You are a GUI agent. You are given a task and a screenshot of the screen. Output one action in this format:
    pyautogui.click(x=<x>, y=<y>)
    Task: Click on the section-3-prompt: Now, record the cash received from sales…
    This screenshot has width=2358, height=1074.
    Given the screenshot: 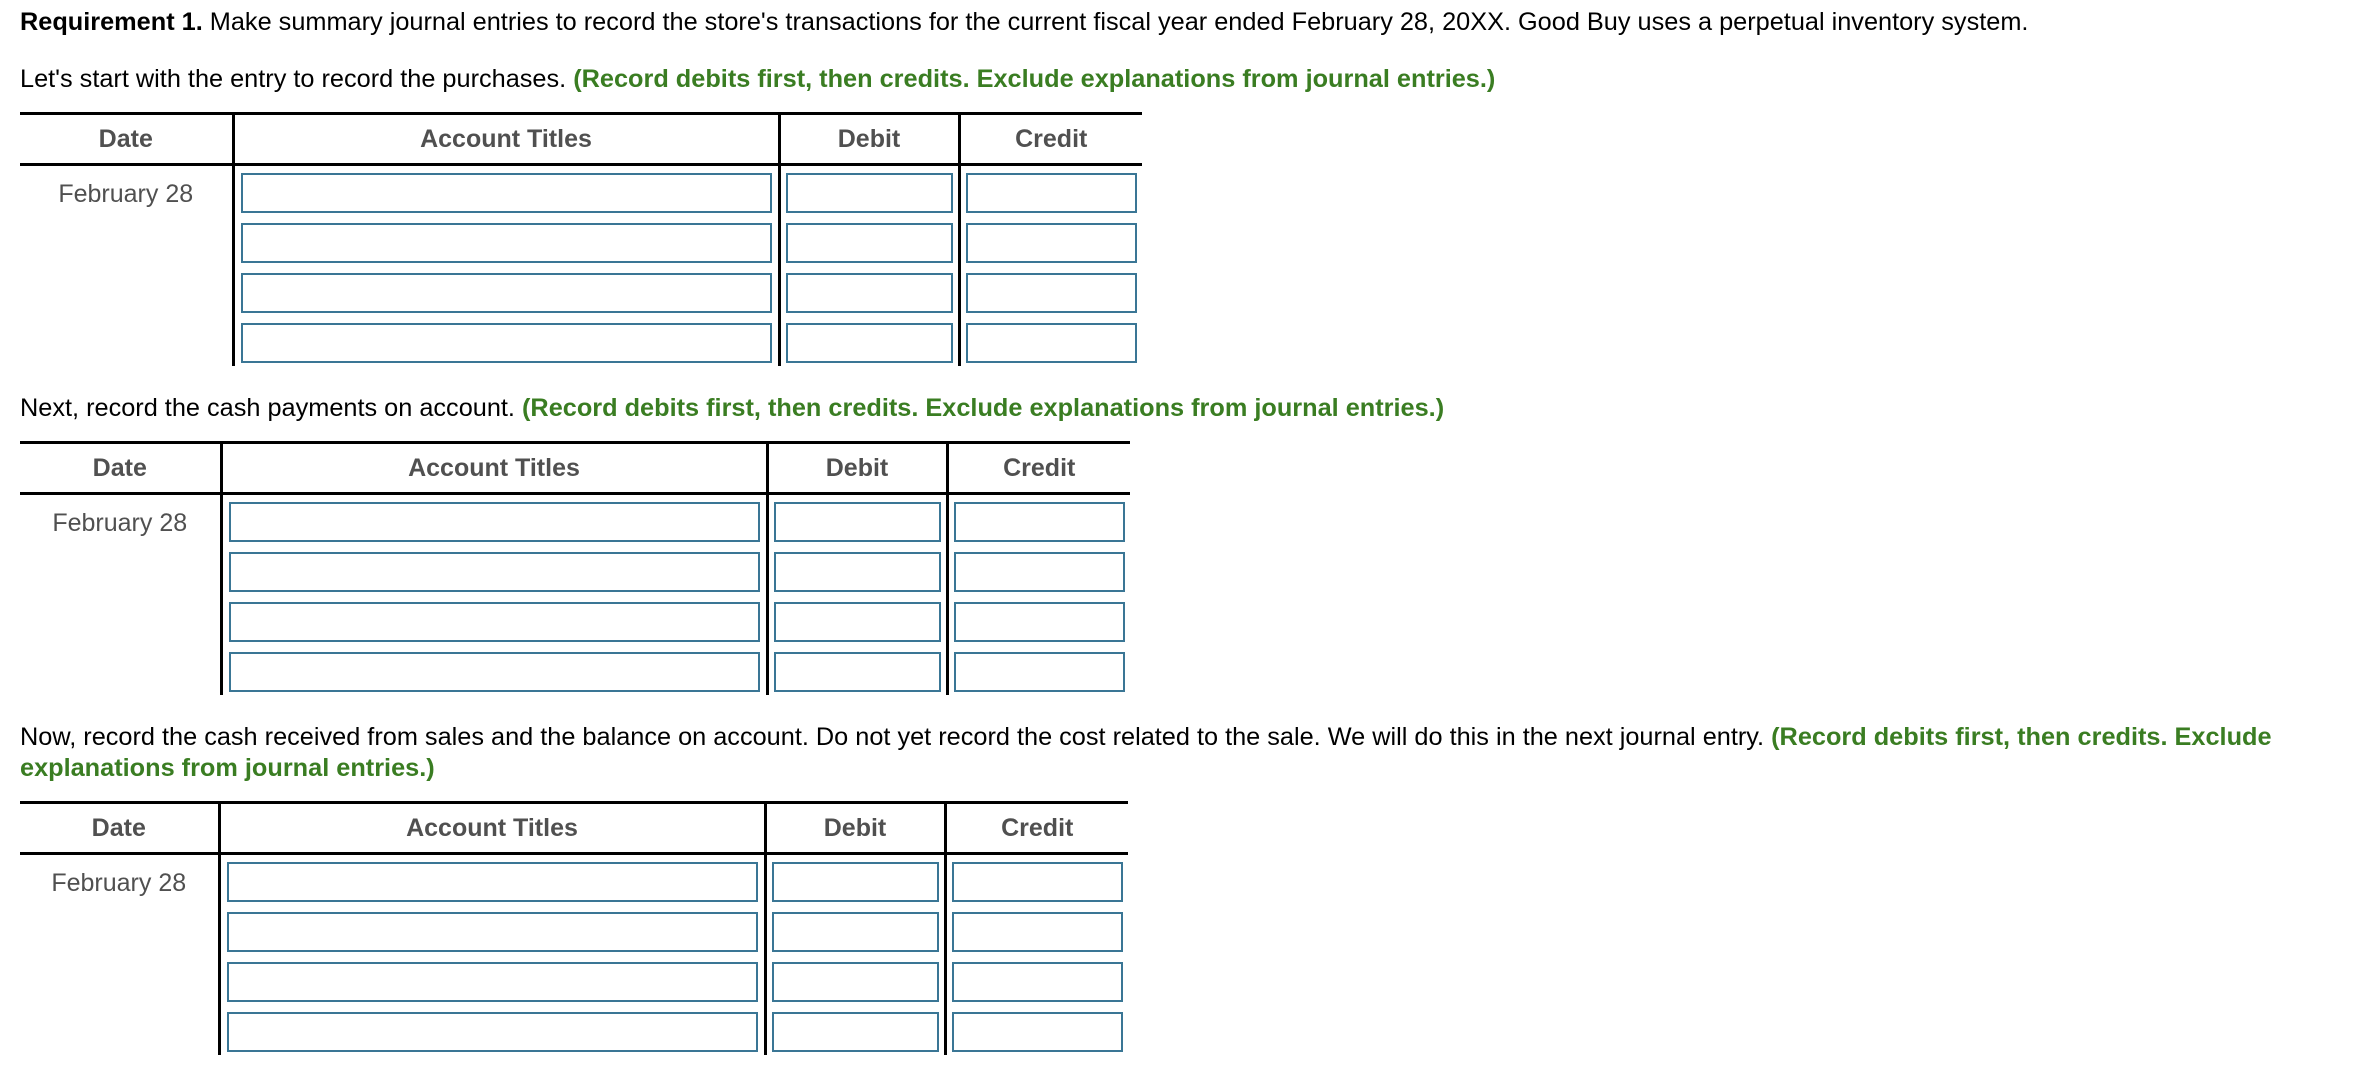 What is the action you would take?
    pyautogui.click(x=1185, y=753)
    